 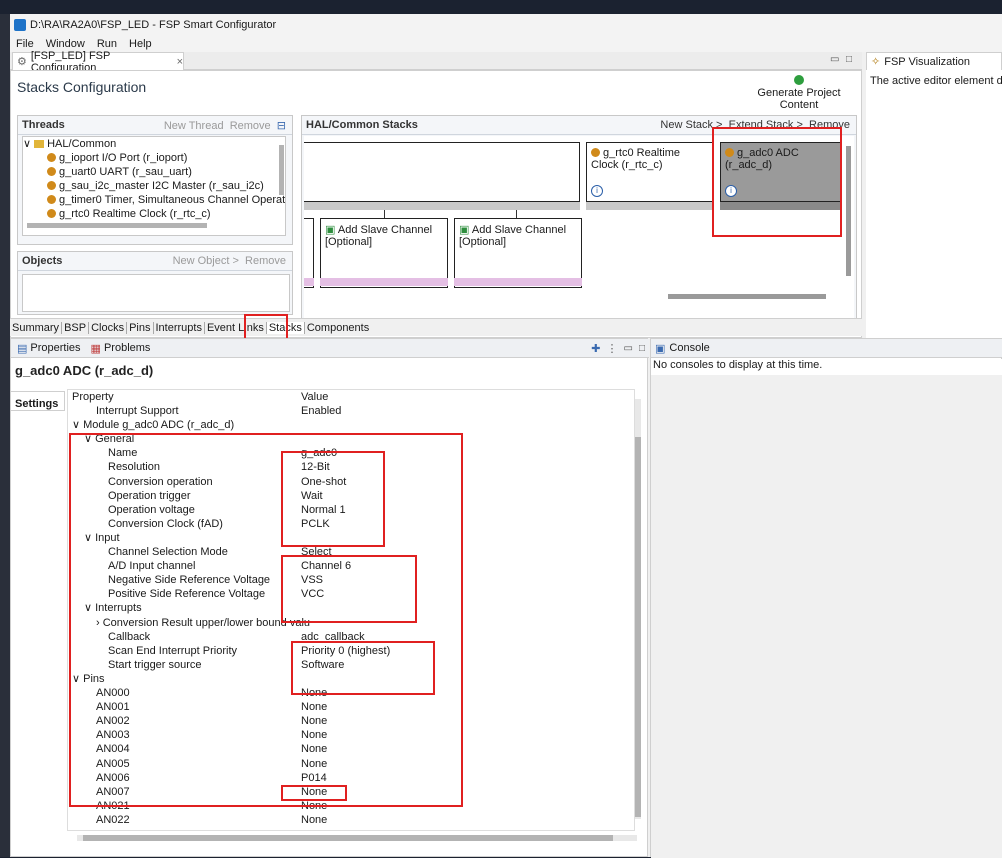 I want to click on tree-item: g_rtc0 Realtime Clock (r_rtc_c), so click(x=154, y=214).